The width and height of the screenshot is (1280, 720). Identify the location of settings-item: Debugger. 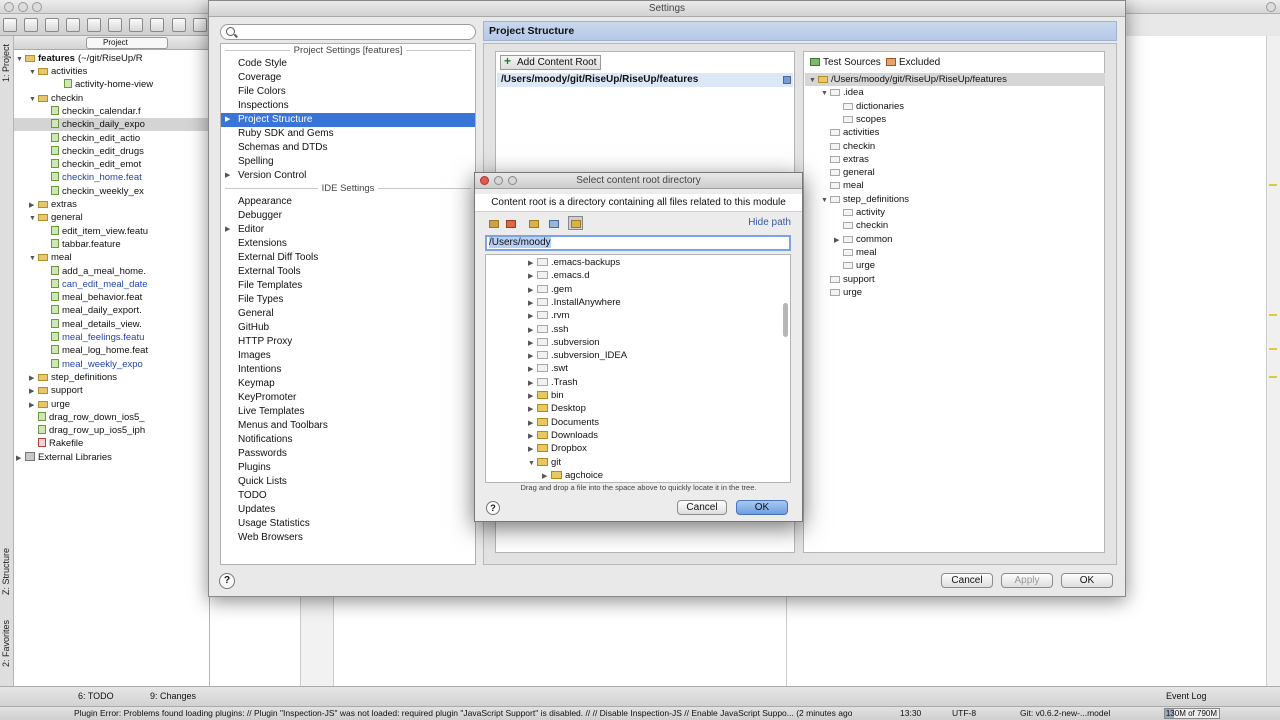
(348, 216).